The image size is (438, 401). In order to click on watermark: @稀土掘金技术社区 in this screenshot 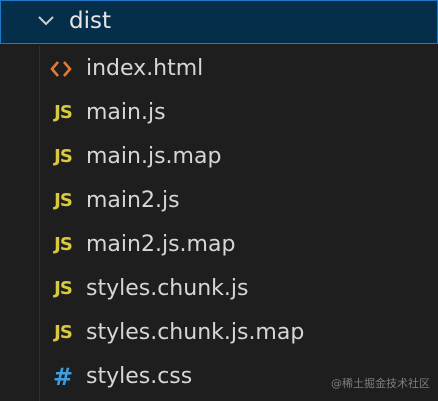, I will do `click(380, 383)`.